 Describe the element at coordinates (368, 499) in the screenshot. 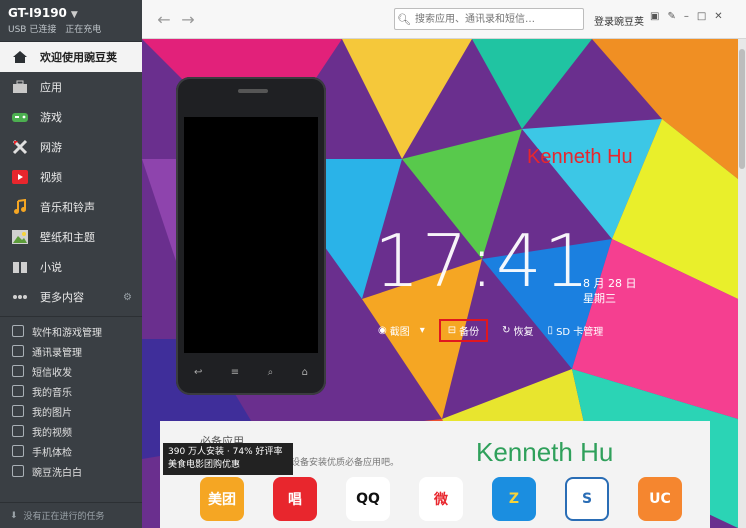

I see `qq-icon: QQ` at that location.